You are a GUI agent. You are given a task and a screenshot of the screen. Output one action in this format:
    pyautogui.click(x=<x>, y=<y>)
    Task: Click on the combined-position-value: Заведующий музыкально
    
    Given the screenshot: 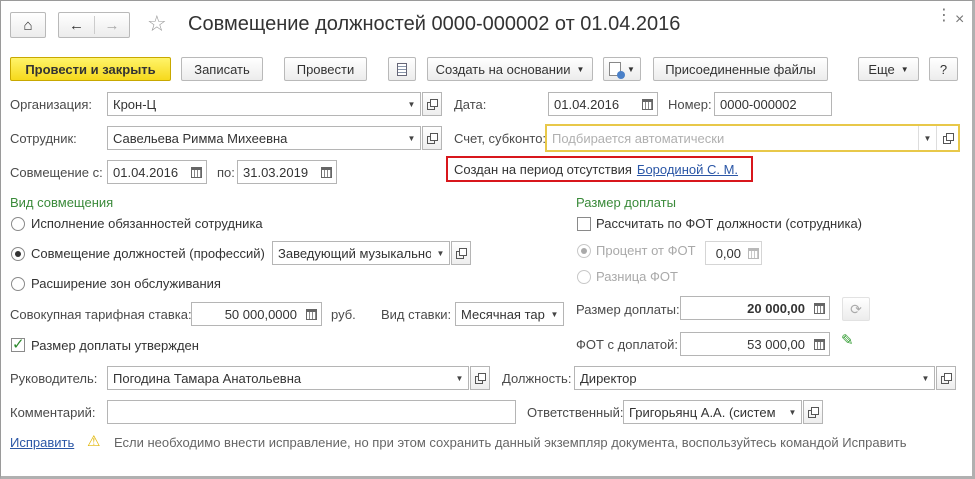 What is the action you would take?
    pyautogui.click(x=354, y=253)
    